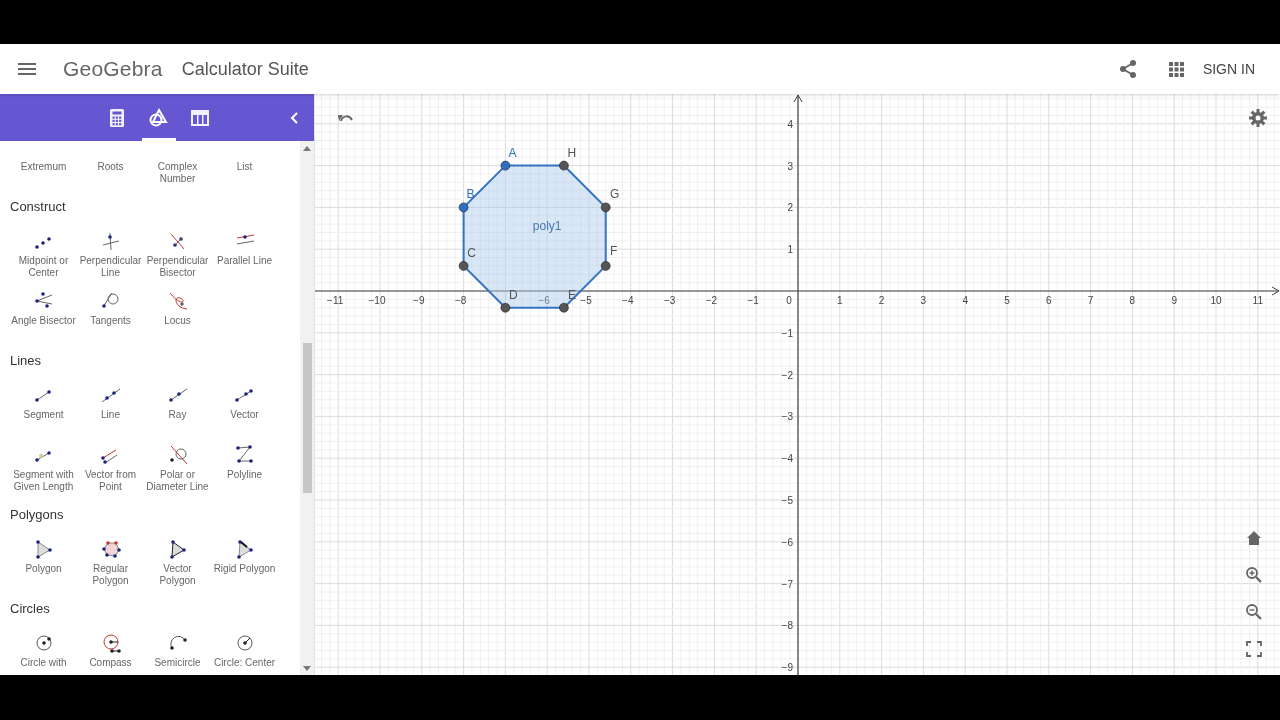  What do you see at coordinates (1257, 300) in the screenshot?
I see `axis-tick-label: 11` at bounding box center [1257, 300].